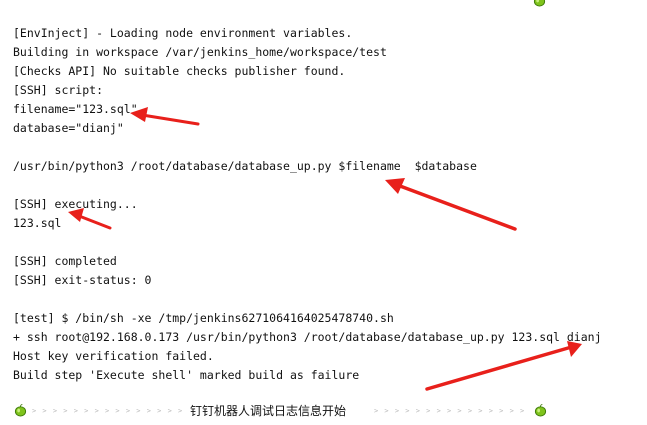 The height and width of the screenshot is (425, 647). I want to click on console-line: filename="123.sql", so click(75, 109).